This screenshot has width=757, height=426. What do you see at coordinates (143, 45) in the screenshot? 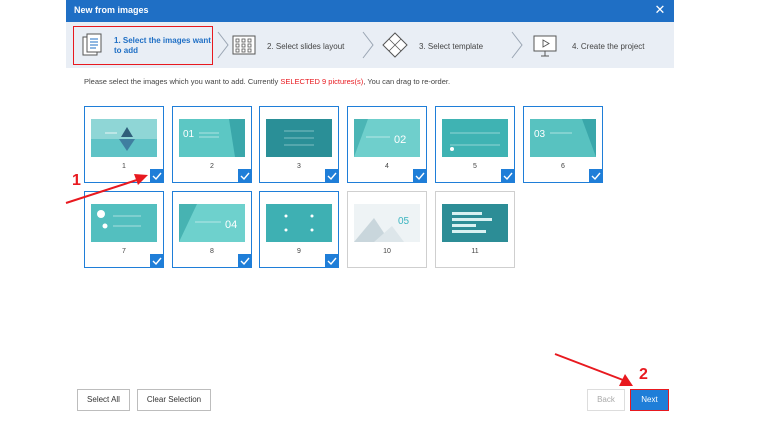
I see `step-highlight-box` at bounding box center [143, 45].